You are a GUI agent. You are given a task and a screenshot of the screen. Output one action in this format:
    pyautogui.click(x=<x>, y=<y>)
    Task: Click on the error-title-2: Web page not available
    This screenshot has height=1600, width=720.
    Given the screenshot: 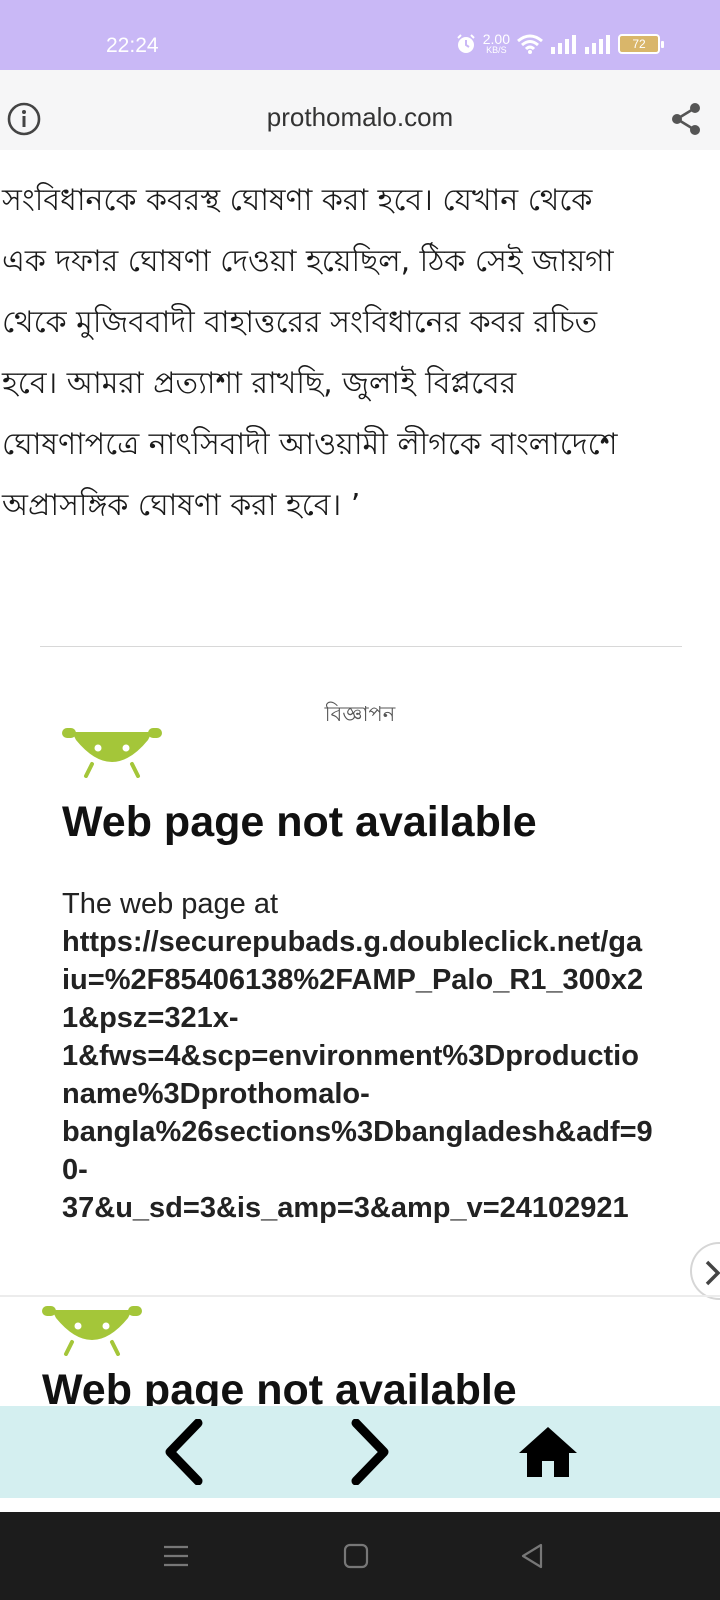 What is the action you would take?
    pyautogui.click(x=279, y=1386)
    